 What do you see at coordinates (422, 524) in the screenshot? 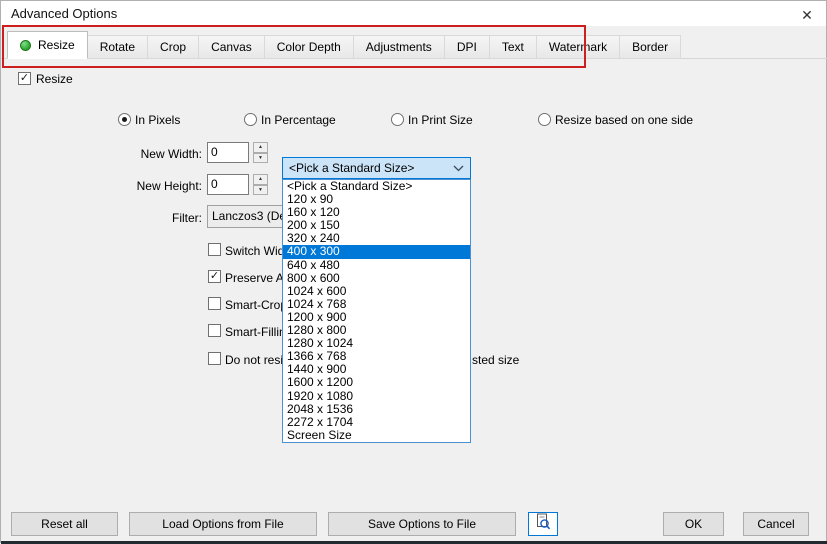
I see `save-options-button: Save Options to File` at bounding box center [422, 524].